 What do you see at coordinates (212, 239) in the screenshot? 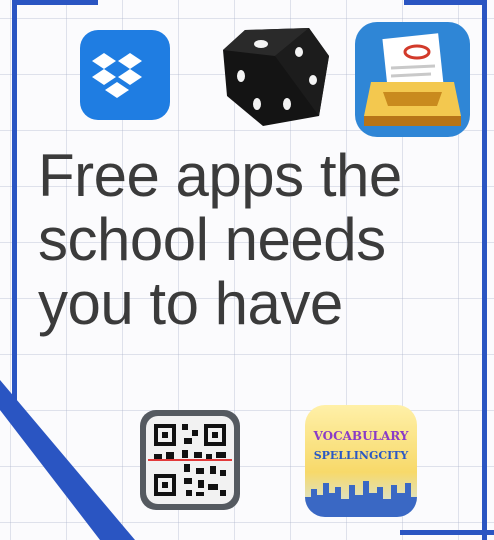
I see `headline-line-2: school needs` at bounding box center [212, 239].